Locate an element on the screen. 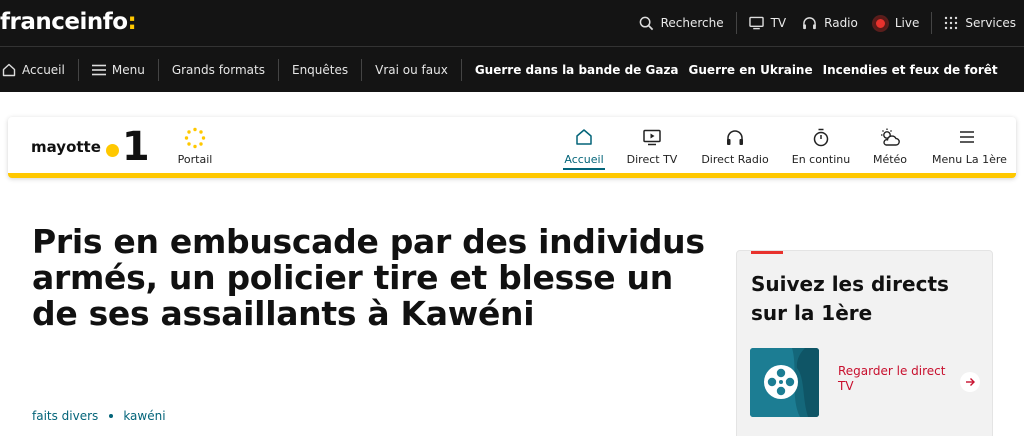 The image size is (1024, 436). topic-link-gaza: Guerre dans la bande de Gaza is located at coordinates (577, 69).